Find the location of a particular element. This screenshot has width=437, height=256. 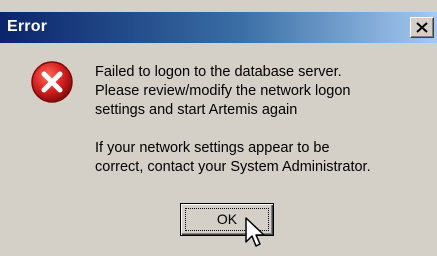

message-line: Failed to logon to the database server. is located at coordinates (218, 72).